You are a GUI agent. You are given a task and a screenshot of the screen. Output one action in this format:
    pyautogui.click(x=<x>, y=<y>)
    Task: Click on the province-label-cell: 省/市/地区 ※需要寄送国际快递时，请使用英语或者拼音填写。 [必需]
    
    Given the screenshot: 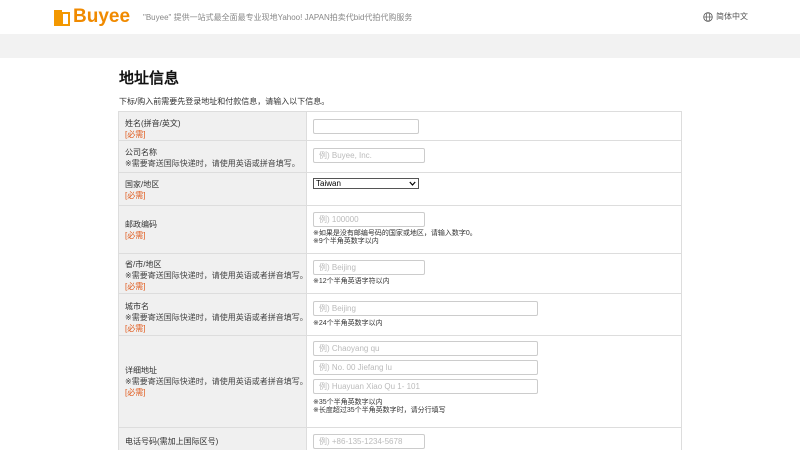 What is the action you would take?
    pyautogui.click(x=213, y=273)
    